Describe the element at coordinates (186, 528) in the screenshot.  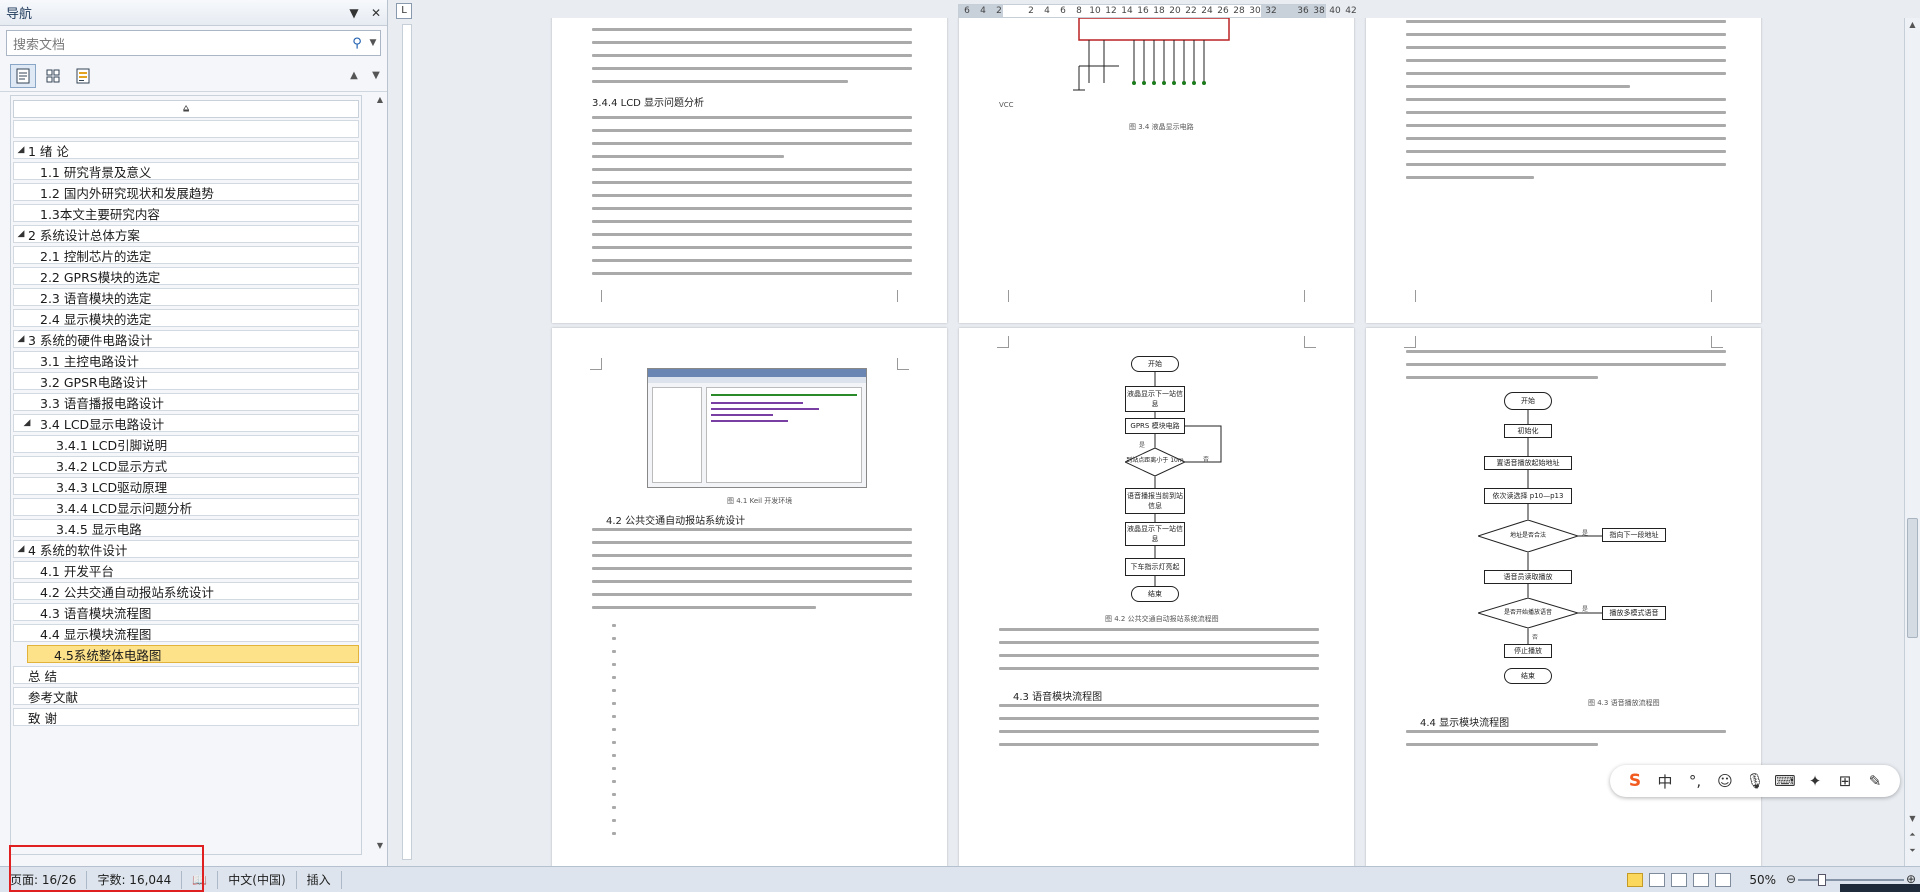
I see `heading-item: 3.4.5 显示电路` at that location.